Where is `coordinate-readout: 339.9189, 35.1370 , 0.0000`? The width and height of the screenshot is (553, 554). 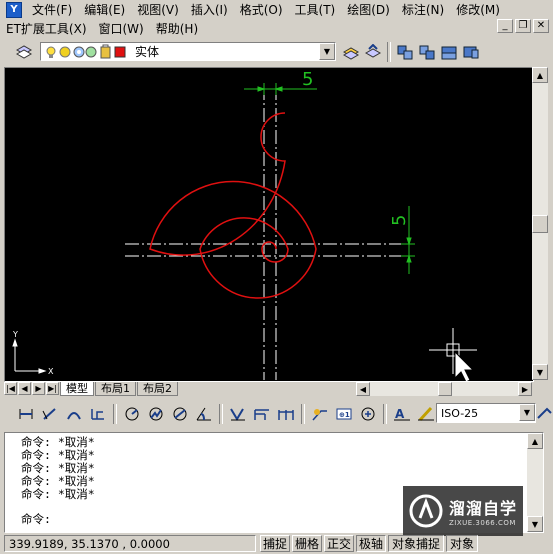
coordinate-readout: 339.9189, 35.1370 , 0.0000 is located at coordinates (130, 543).